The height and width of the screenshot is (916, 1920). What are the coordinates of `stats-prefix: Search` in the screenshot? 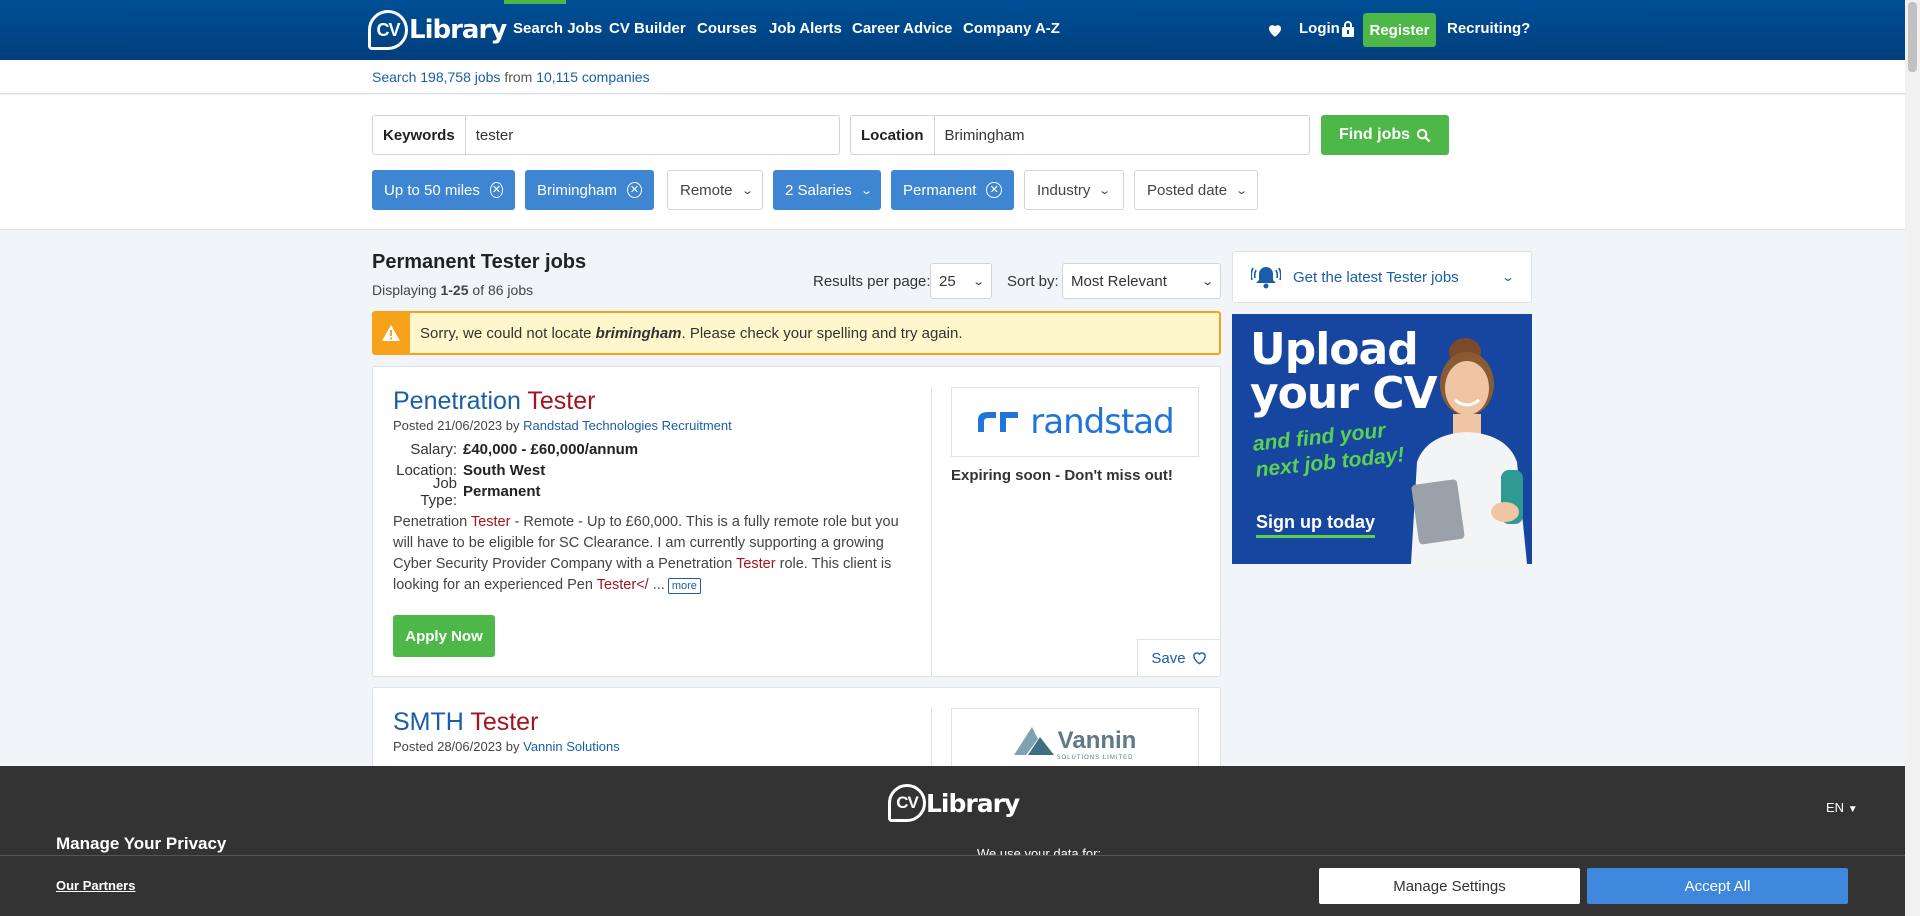 It's located at (394, 77).